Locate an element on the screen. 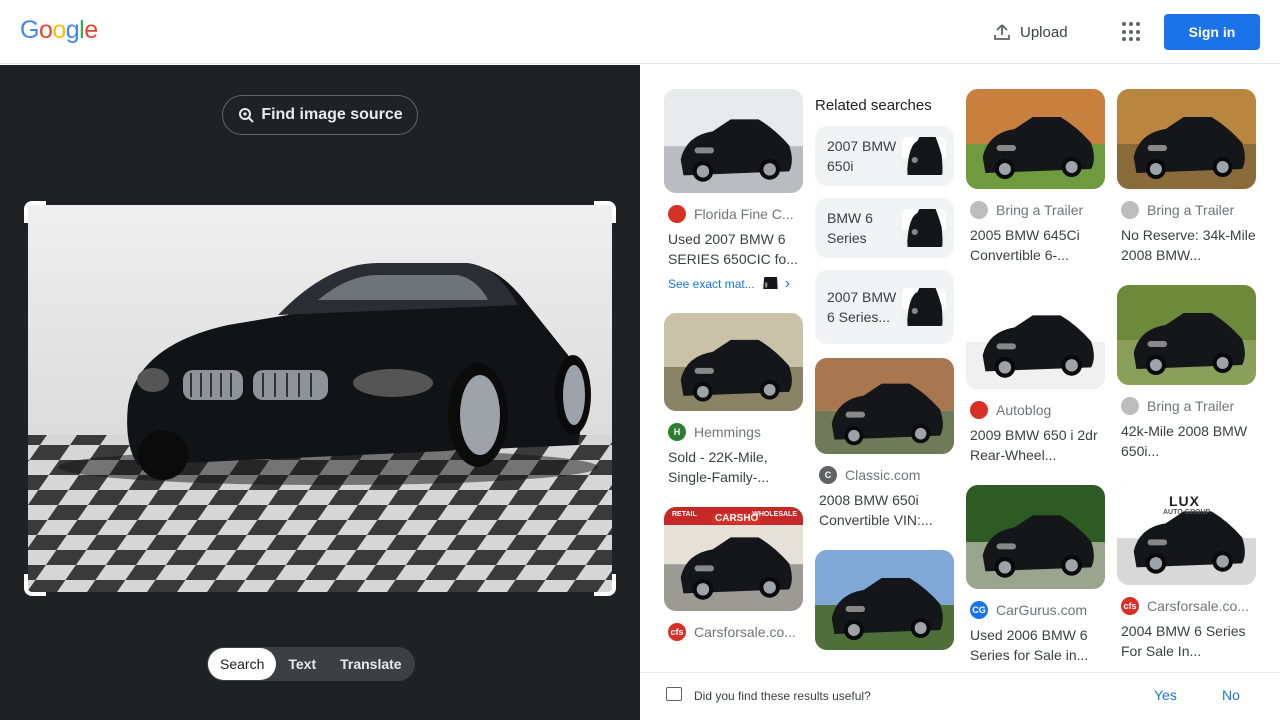 The width and height of the screenshot is (1280, 720). result-source-name: Autoblog is located at coordinates (1024, 410).